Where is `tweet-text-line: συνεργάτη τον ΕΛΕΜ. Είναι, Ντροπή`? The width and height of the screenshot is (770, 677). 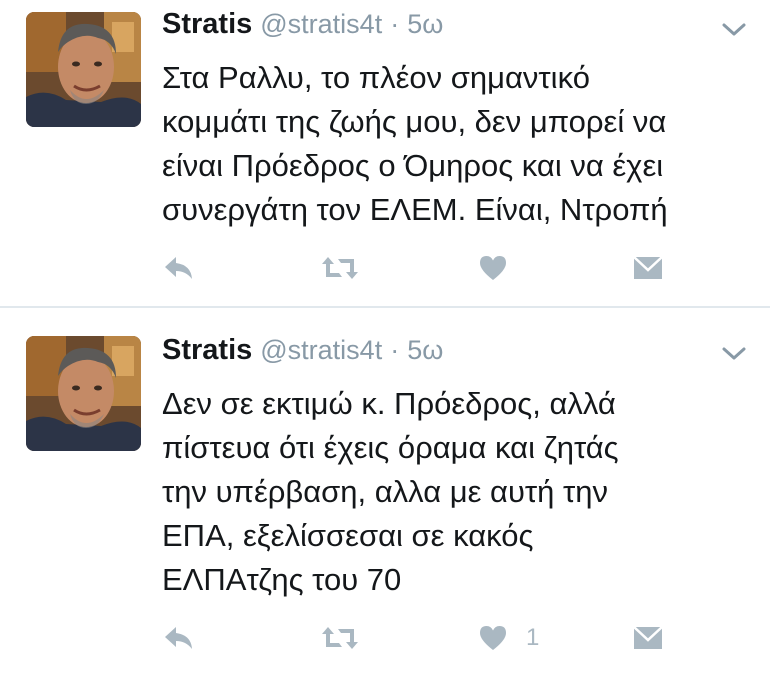
tweet-text-line: συνεργάτη τον ΕΛΕΜ. Είναι, Ντροπή is located at coordinates (415, 209).